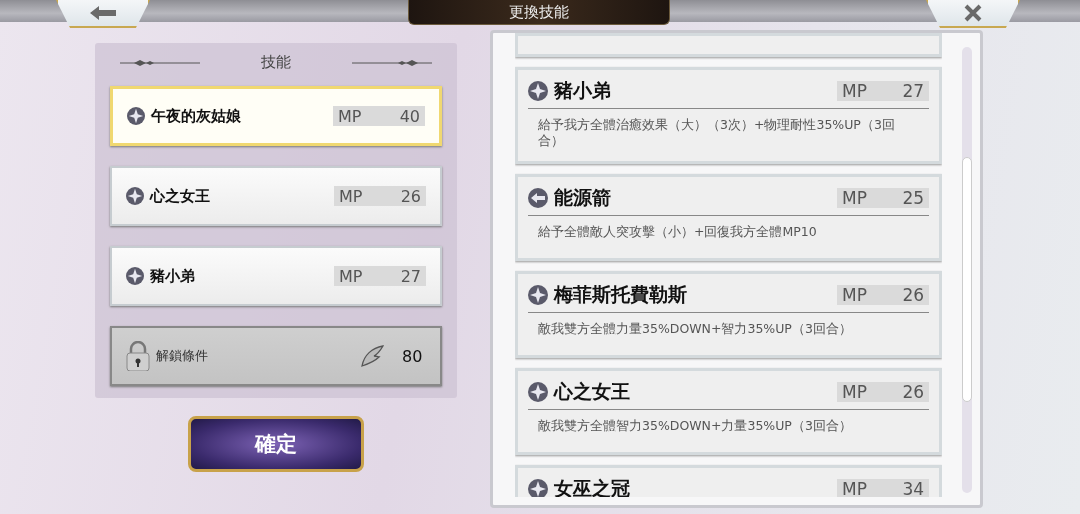 This screenshot has height=514, width=1080. Describe the element at coordinates (728, 314) in the screenshot. I see `skill-card: 梅菲斯托費勒斯 MP 26 敵我雙方全體力量35%DOWN+智力35%UP（3回合）` at that location.